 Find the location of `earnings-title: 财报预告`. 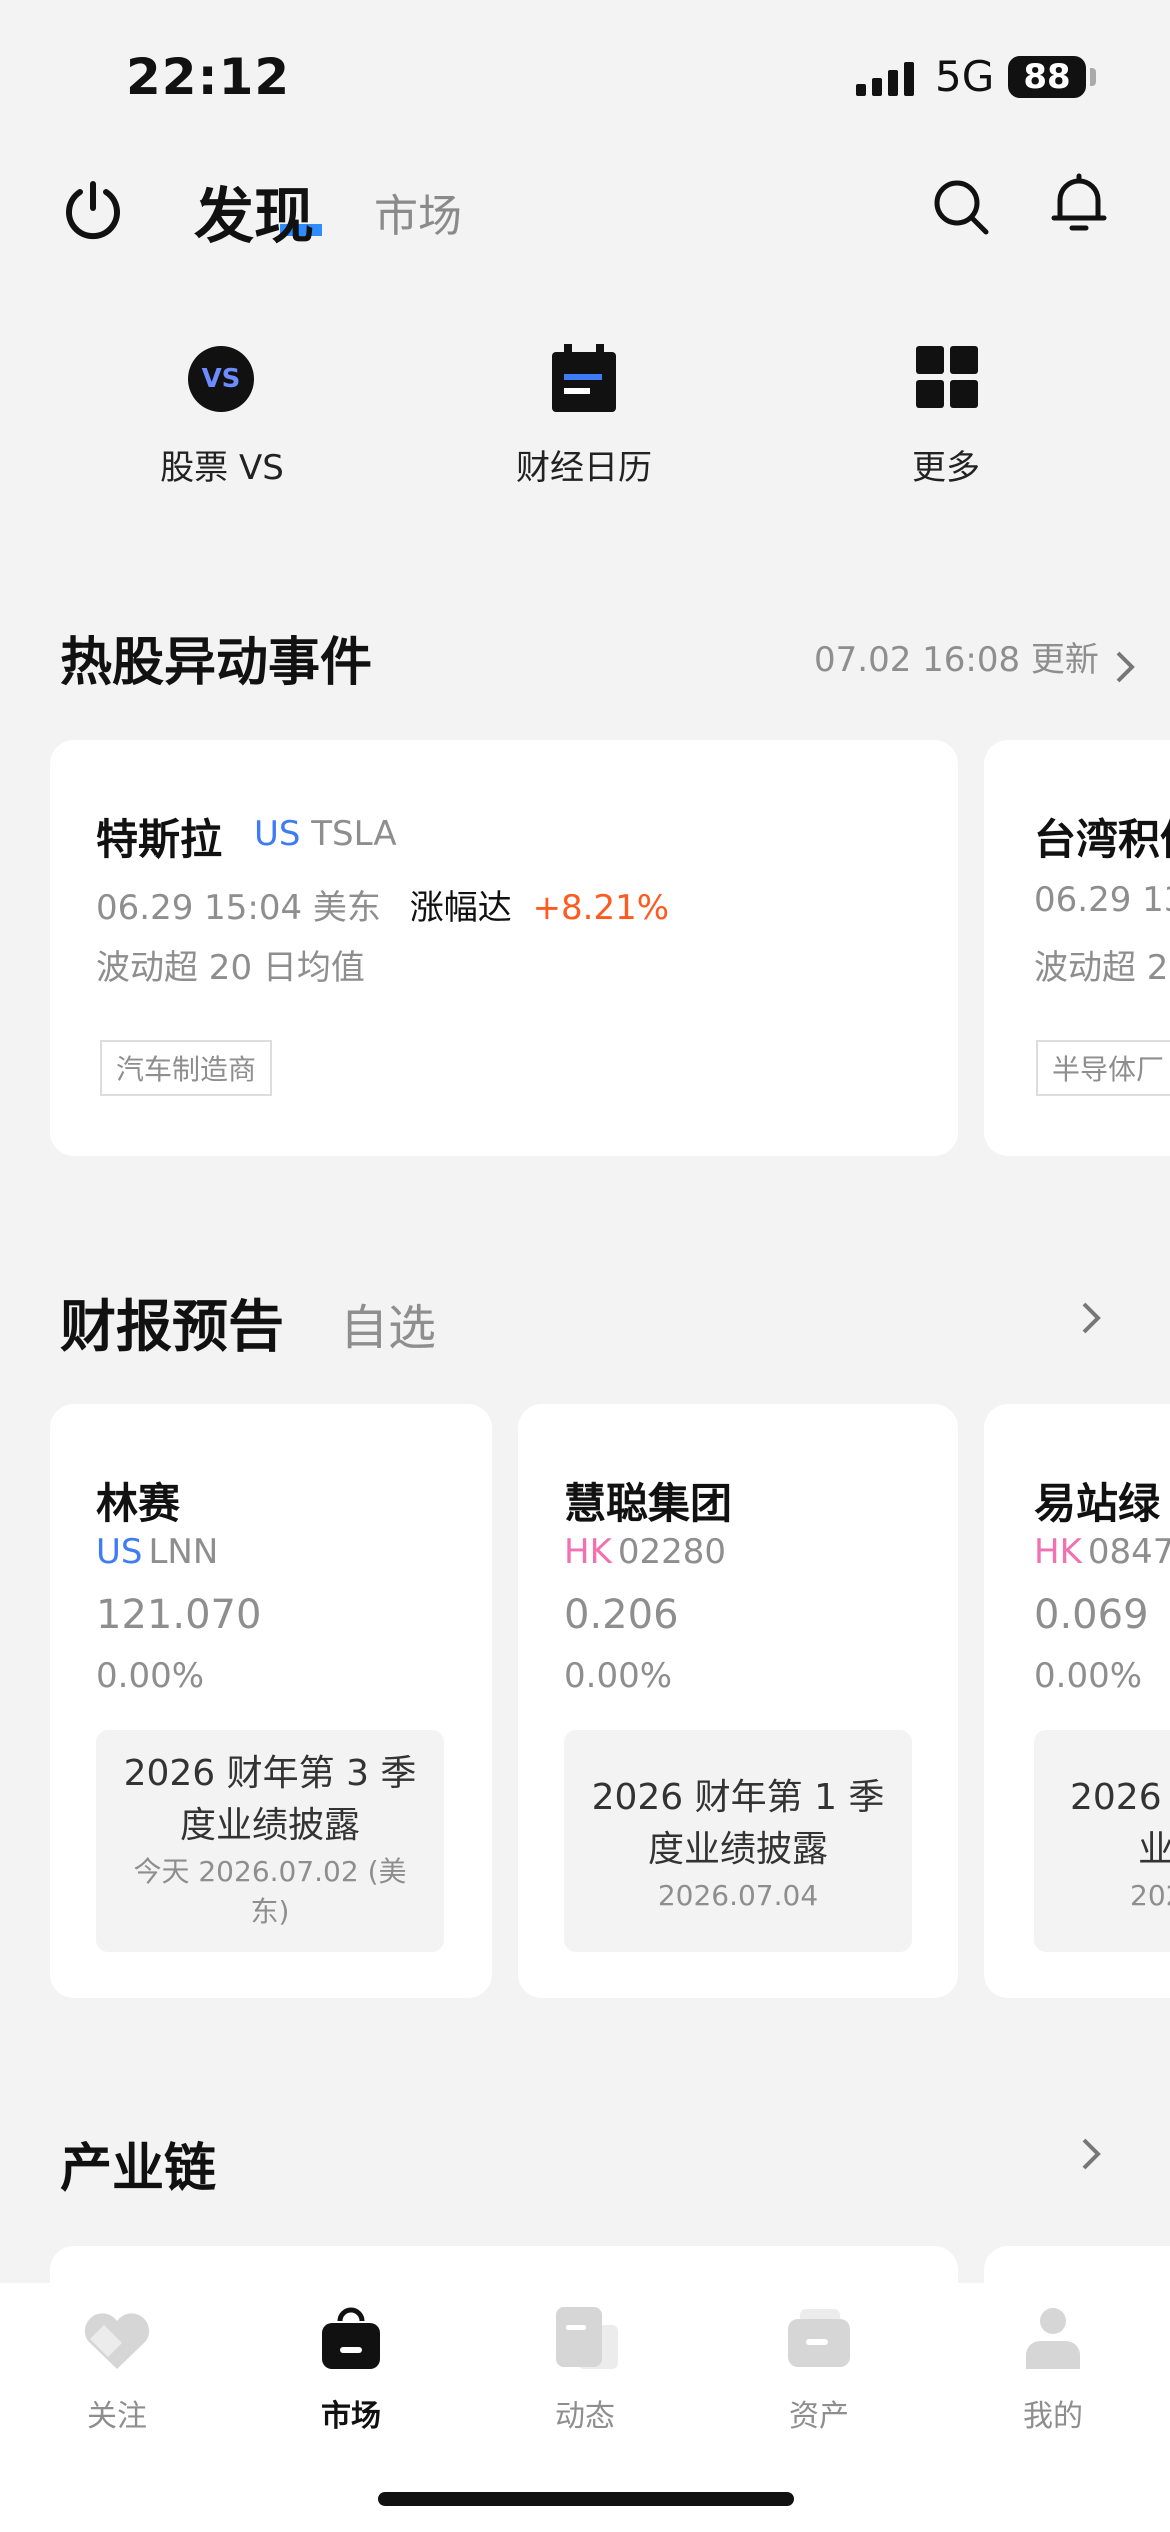

earnings-title: 财报预告 is located at coordinates (172, 1327).